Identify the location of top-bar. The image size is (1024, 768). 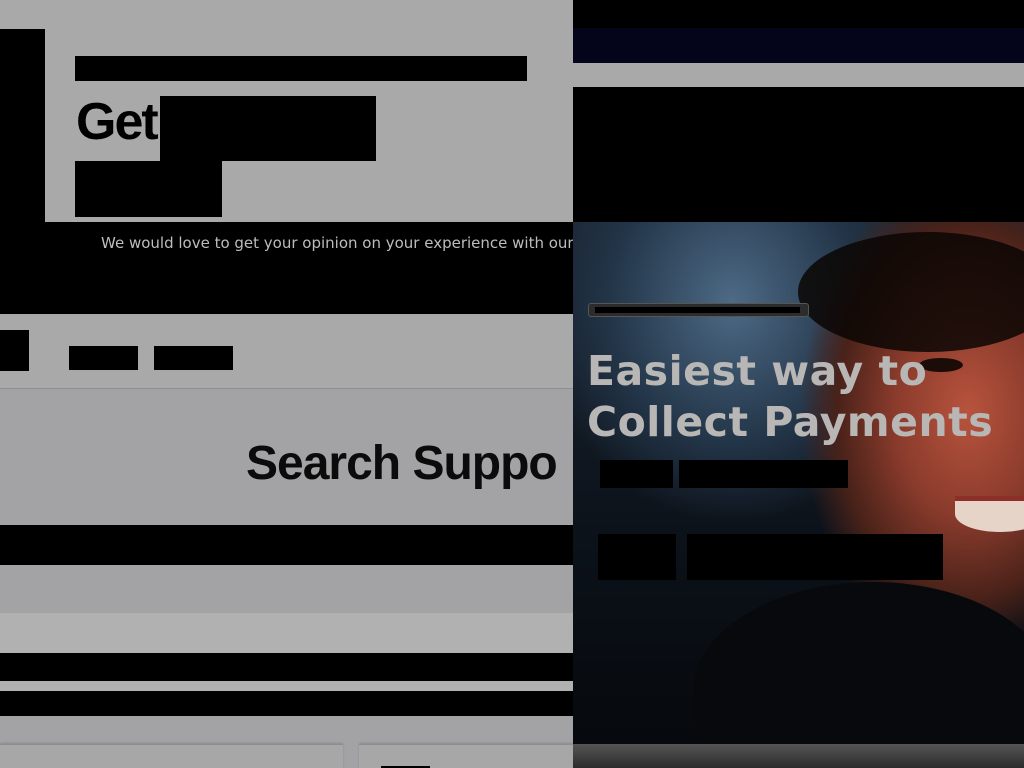
(798, 45).